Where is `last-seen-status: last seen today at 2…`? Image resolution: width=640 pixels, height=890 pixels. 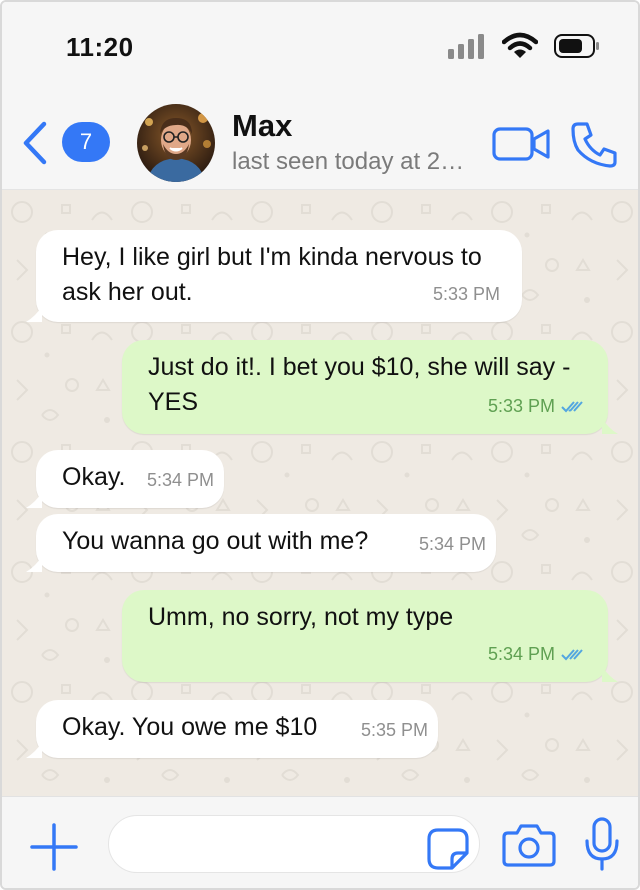 last-seen-status: last seen today at 2… is located at coordinates (348, 161).